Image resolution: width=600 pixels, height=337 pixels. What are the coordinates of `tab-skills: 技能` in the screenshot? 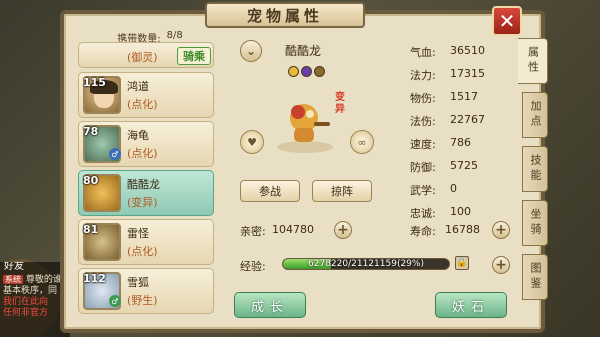 It's located at (535, 169).